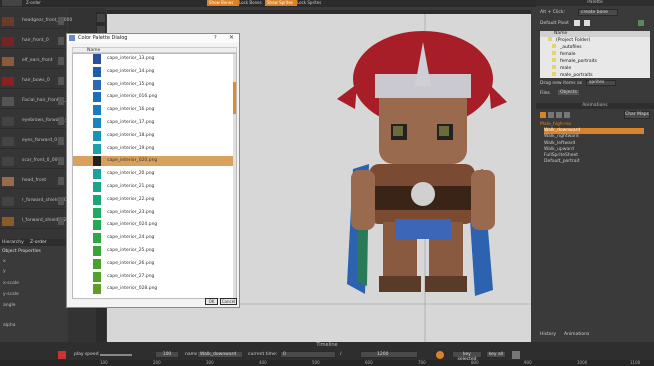  I want to click on tab-animations: Animations, so click(576, 334).